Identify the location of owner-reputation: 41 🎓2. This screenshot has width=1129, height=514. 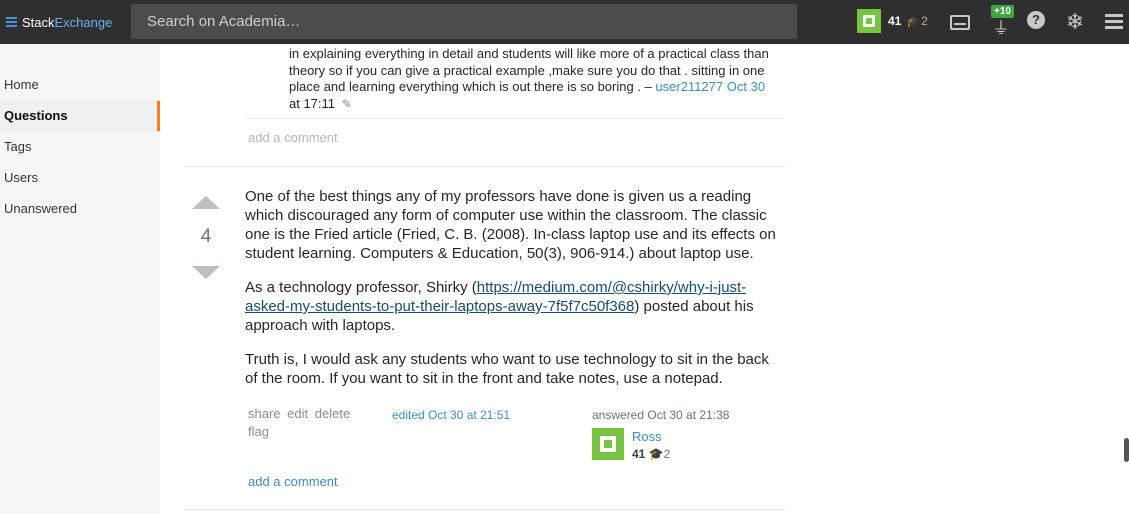
(651, 454).